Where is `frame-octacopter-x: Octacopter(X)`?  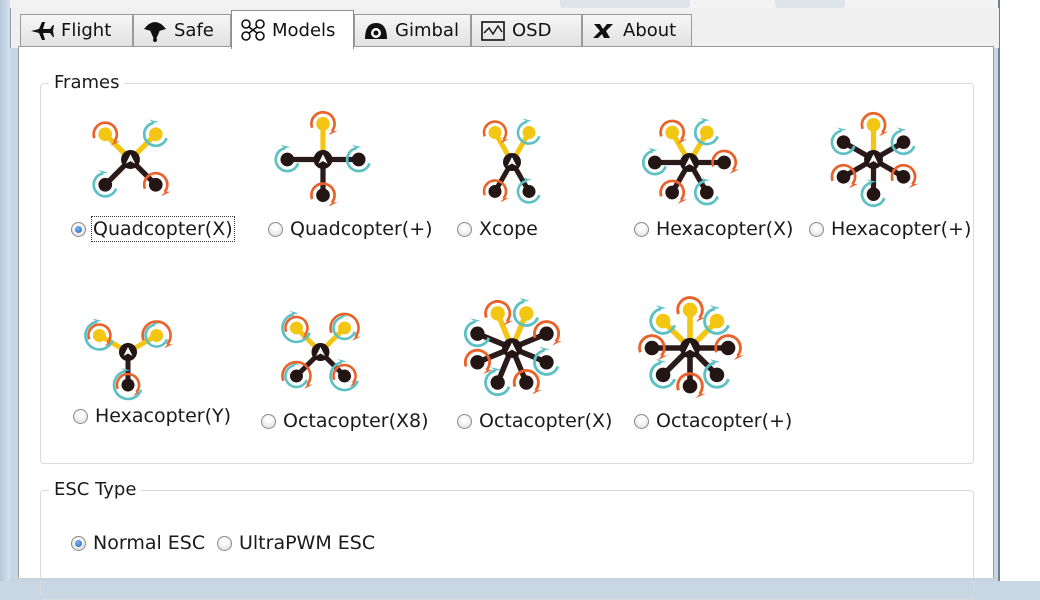 frame-octacopter-x: Octacopter(X) is located at coordinates (547, 362).